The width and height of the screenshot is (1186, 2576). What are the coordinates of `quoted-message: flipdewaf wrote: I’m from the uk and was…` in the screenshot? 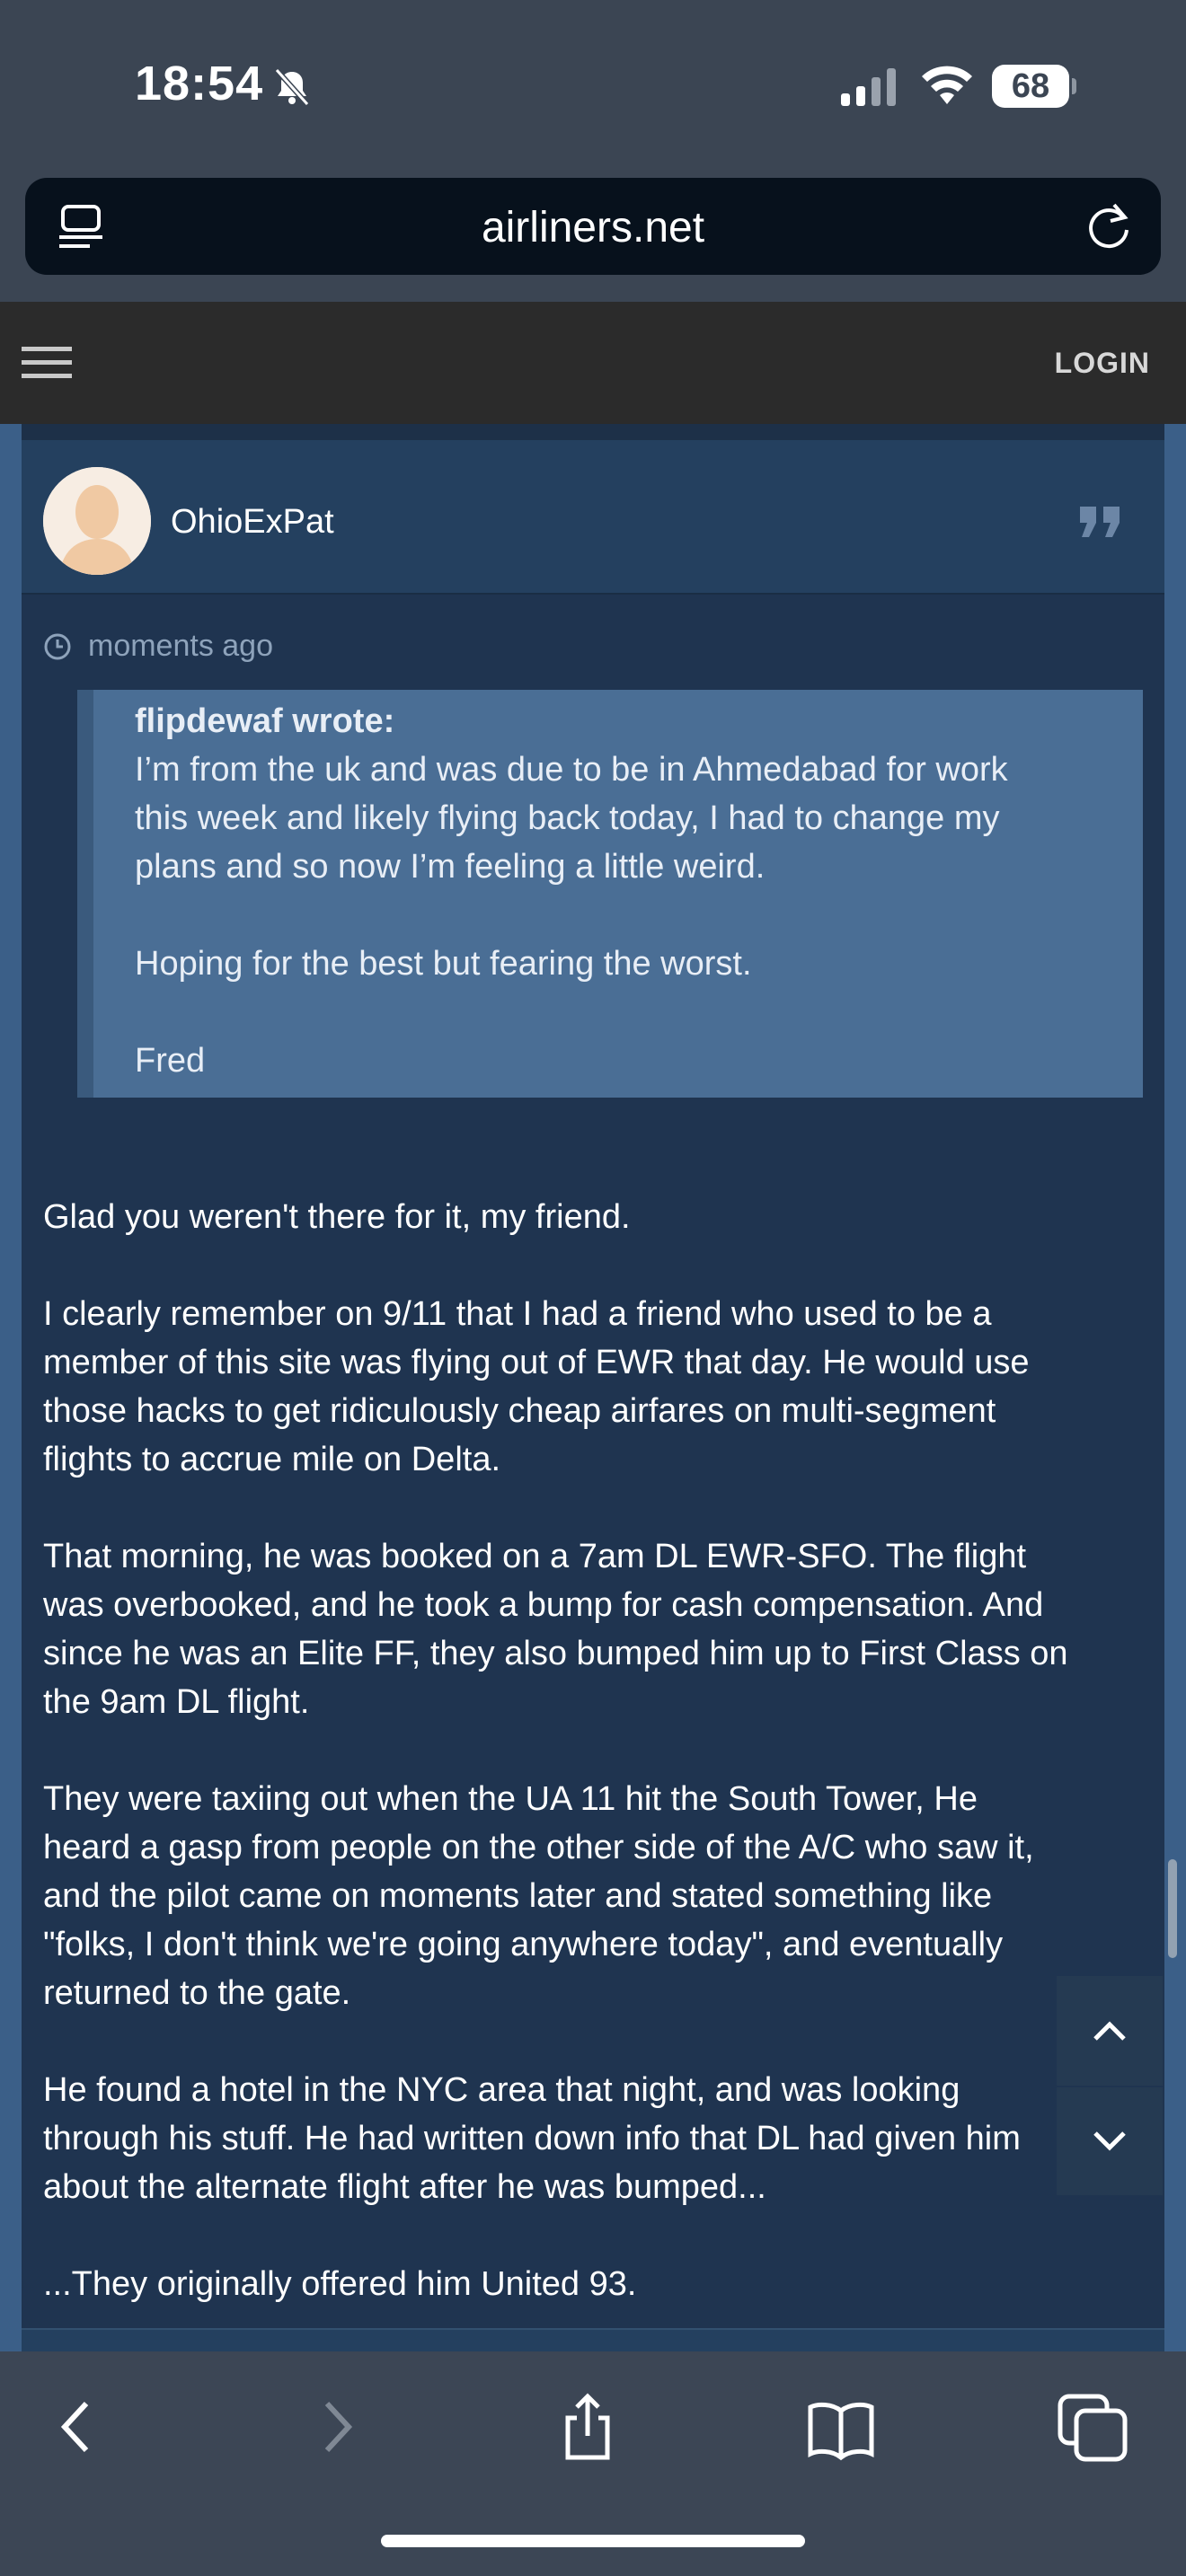 It's located at (610, 894).